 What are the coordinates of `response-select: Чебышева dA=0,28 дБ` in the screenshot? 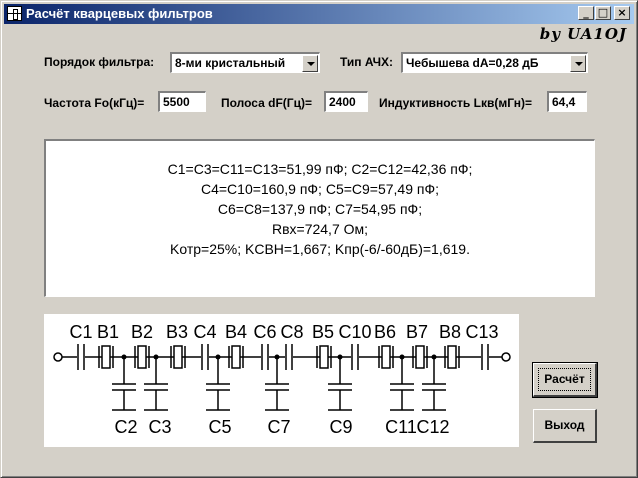 It's located at (494, 62).